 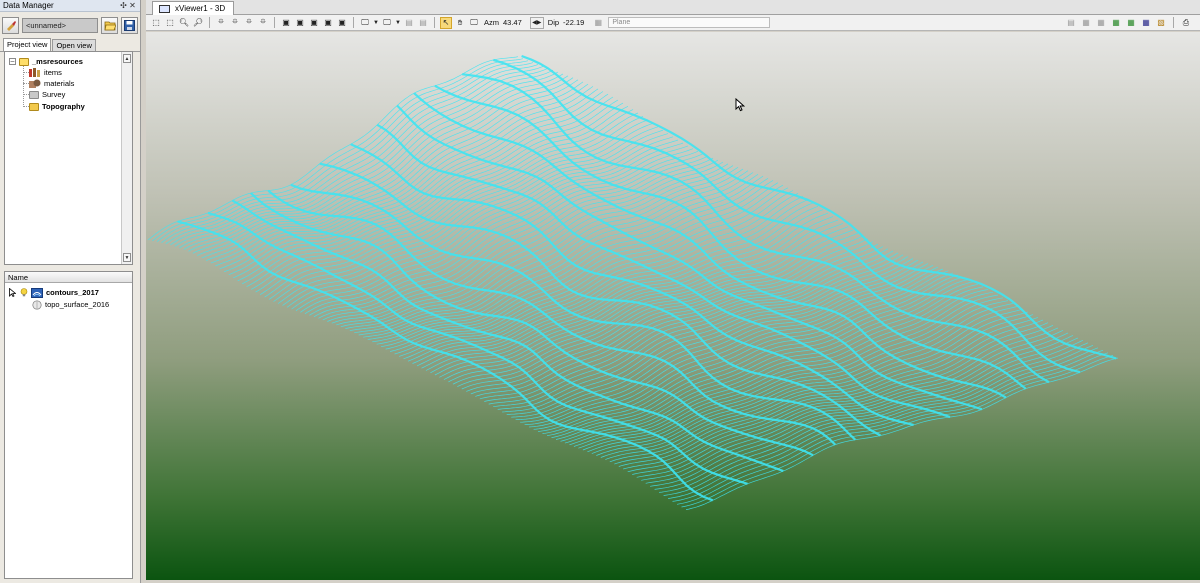 I want to click on tree-item-label: Topography, so click(x=63, y=106).